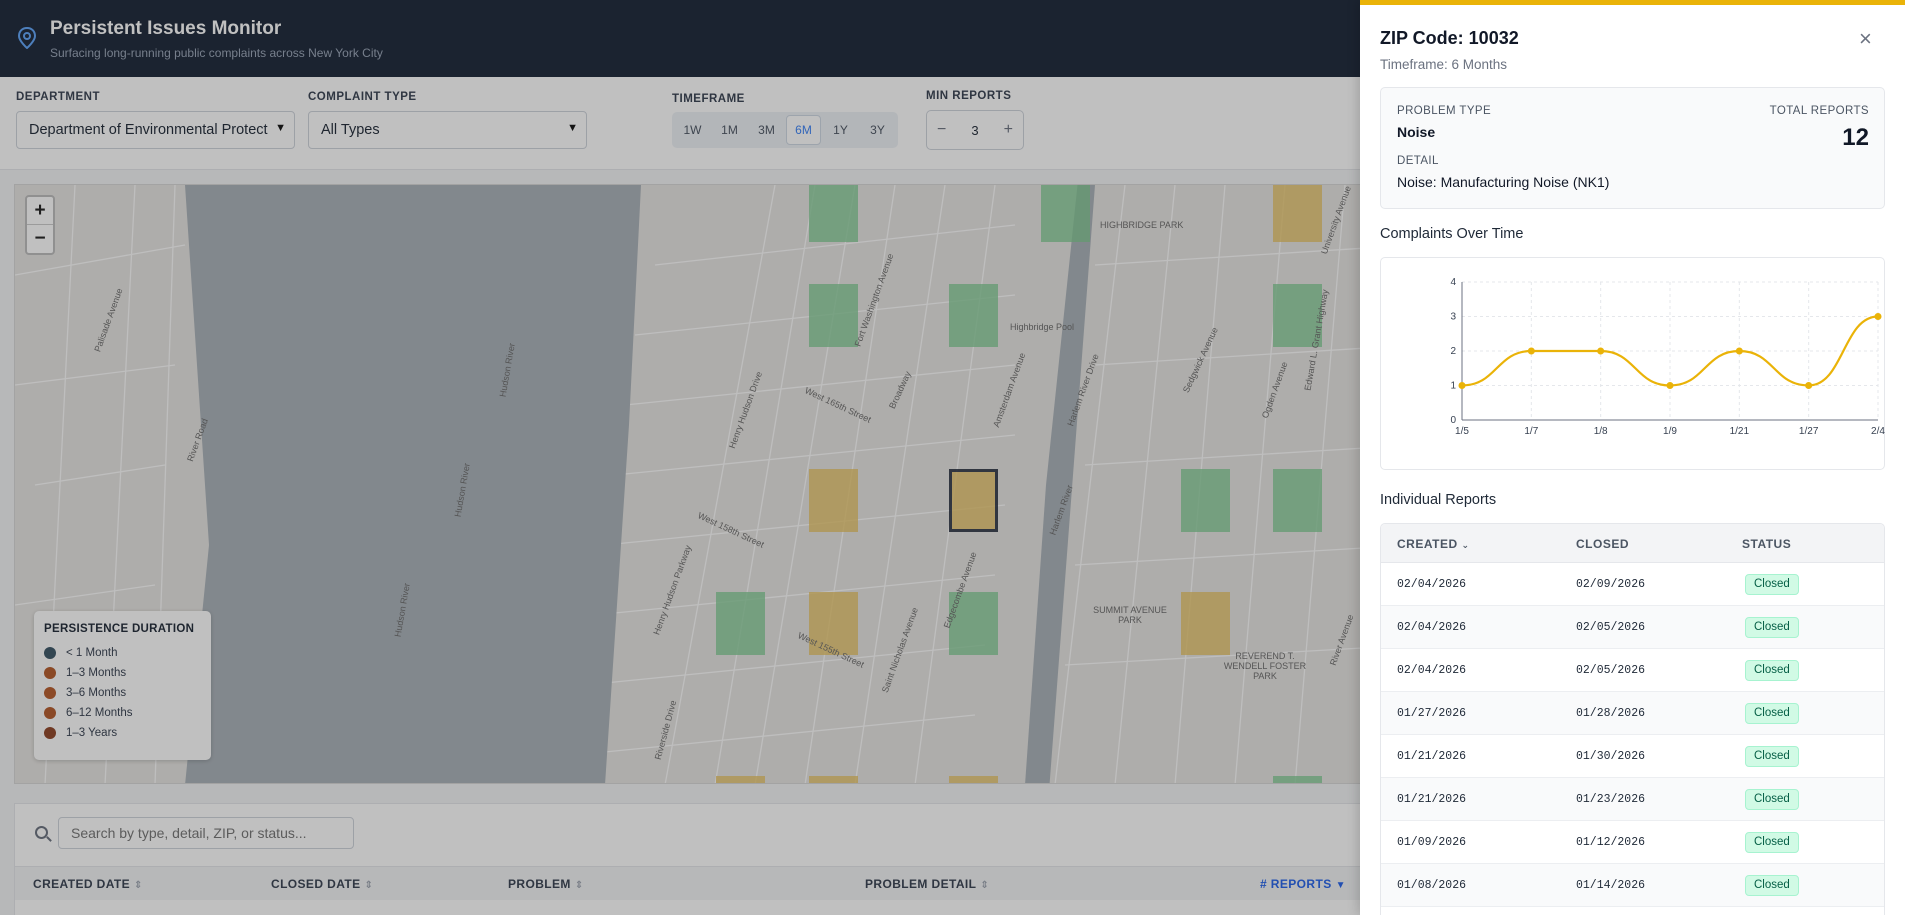 This screenshot has height=915, width=1905. I want to click on x-tick-label: 1/7, so click(1531, 431).